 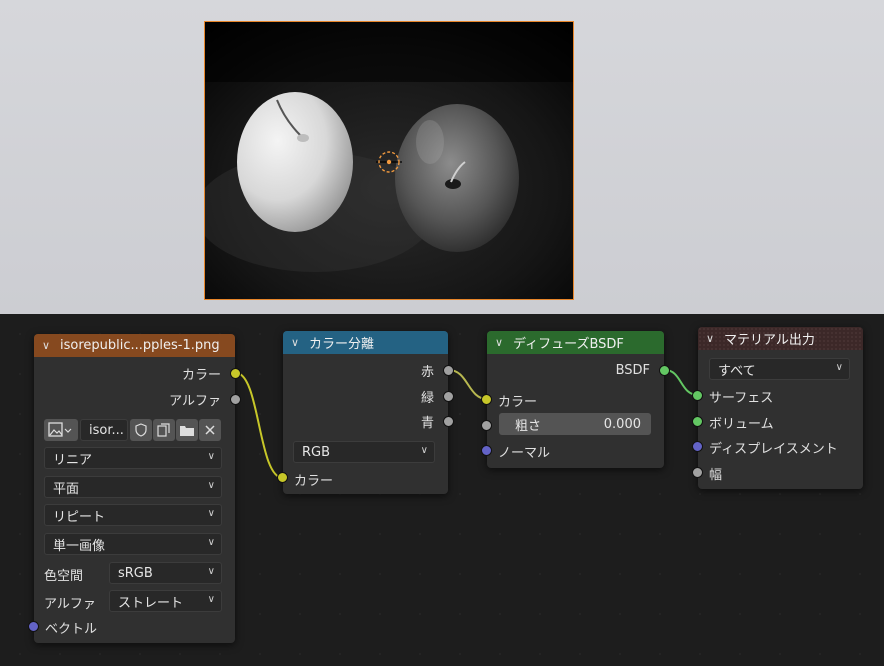 What do you see at coordinates (779, 369) in the screenshot?
I see `output-target-dropdown: すべて ∨` at bounding box center [779, 369].